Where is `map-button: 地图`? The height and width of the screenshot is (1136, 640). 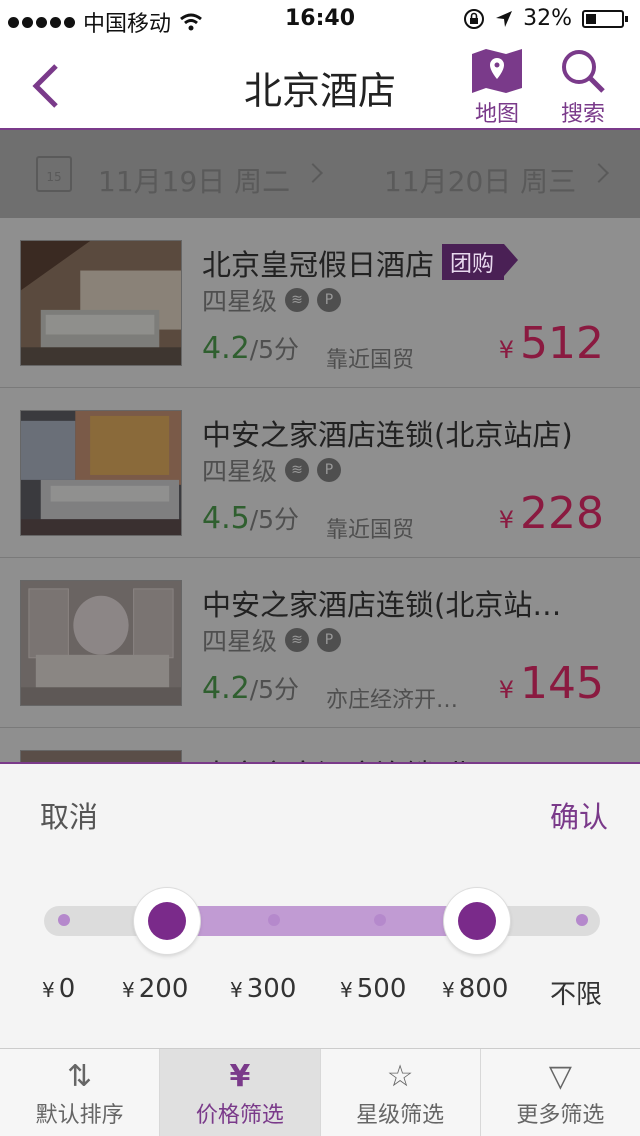 map-button: 地图 is located at coordinates (497, 88).